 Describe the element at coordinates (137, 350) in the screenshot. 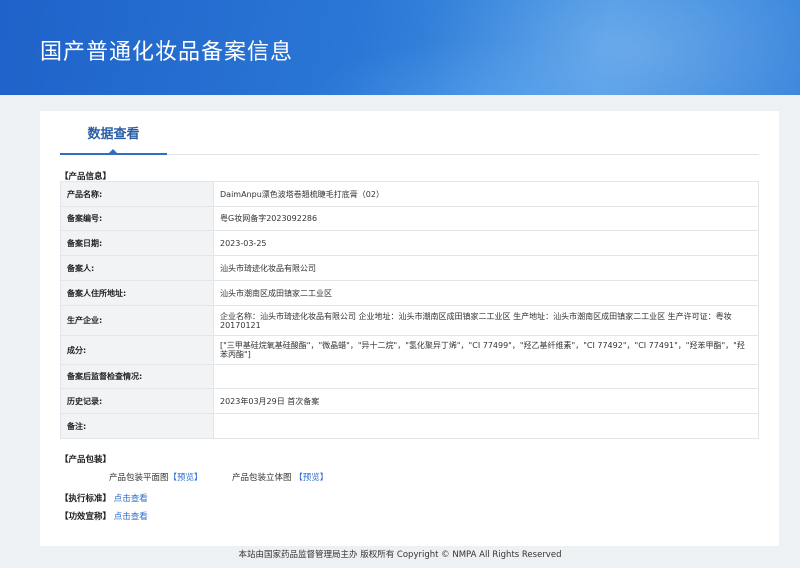

I see `row-label-ingredients: 成分:` at that location.